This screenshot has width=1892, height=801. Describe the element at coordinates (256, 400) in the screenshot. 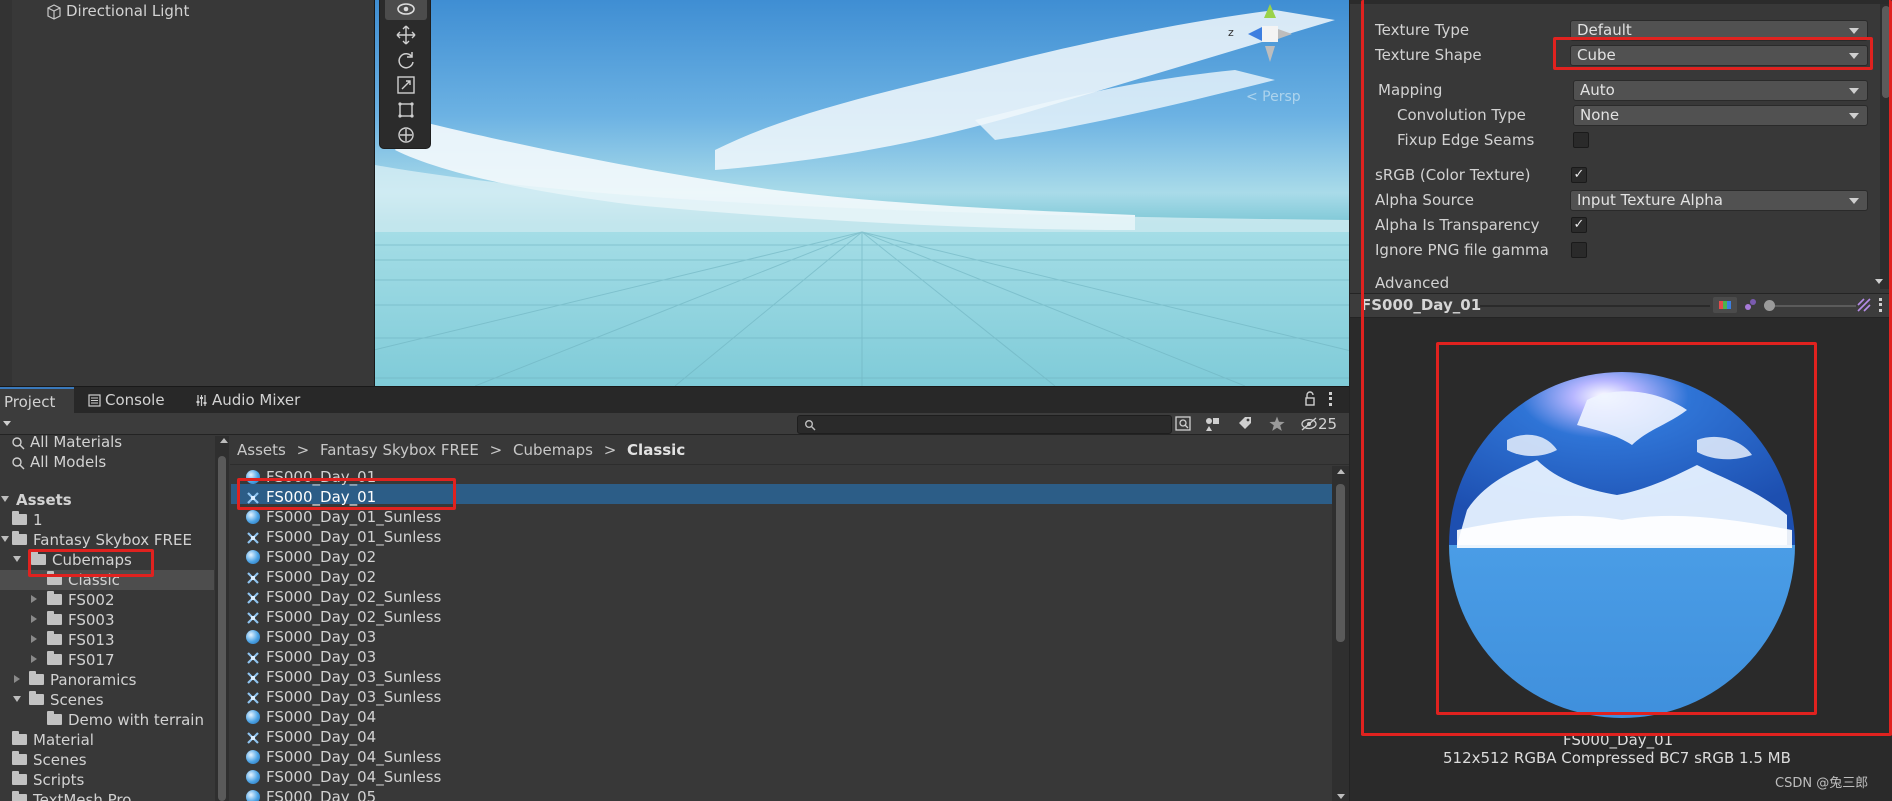

I see `tab-audio-mixer-label: Audio Mixer` at that location.